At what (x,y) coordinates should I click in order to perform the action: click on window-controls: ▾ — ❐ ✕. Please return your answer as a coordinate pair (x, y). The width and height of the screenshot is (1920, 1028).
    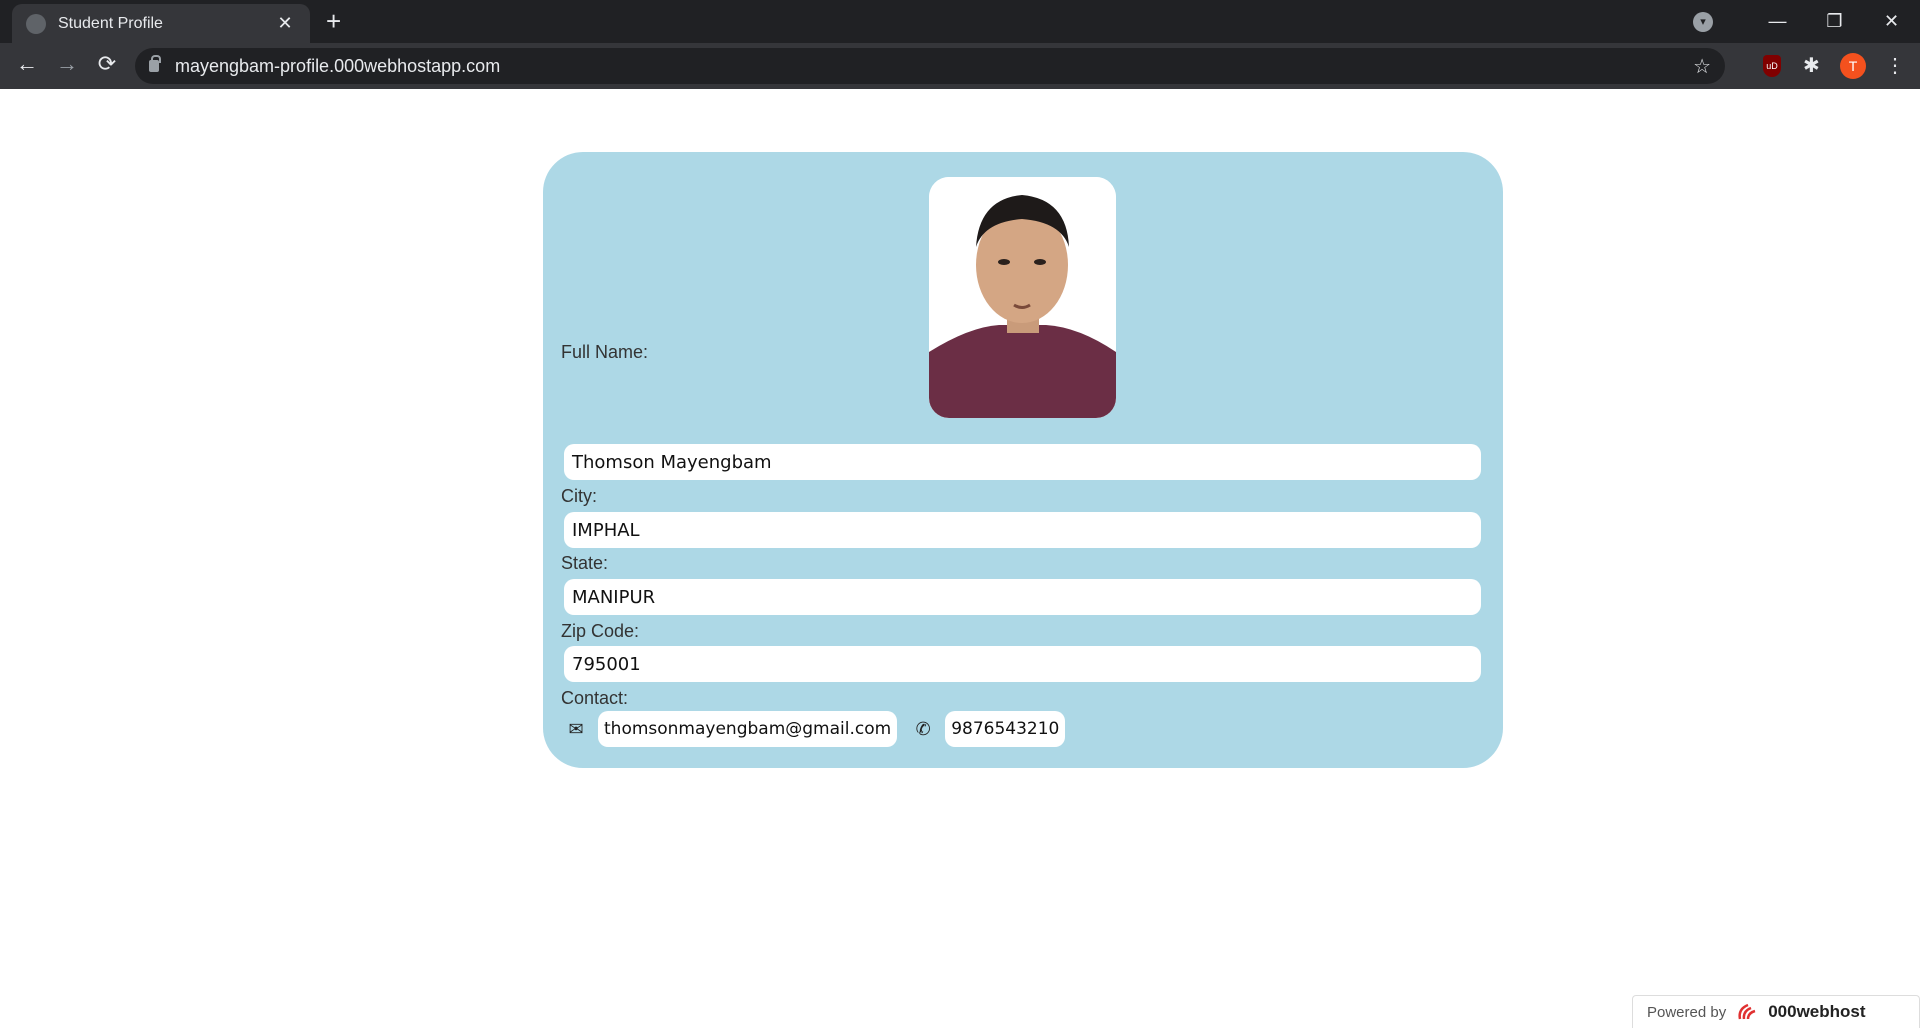
    Looking at the image, I should click on (1806, 21).